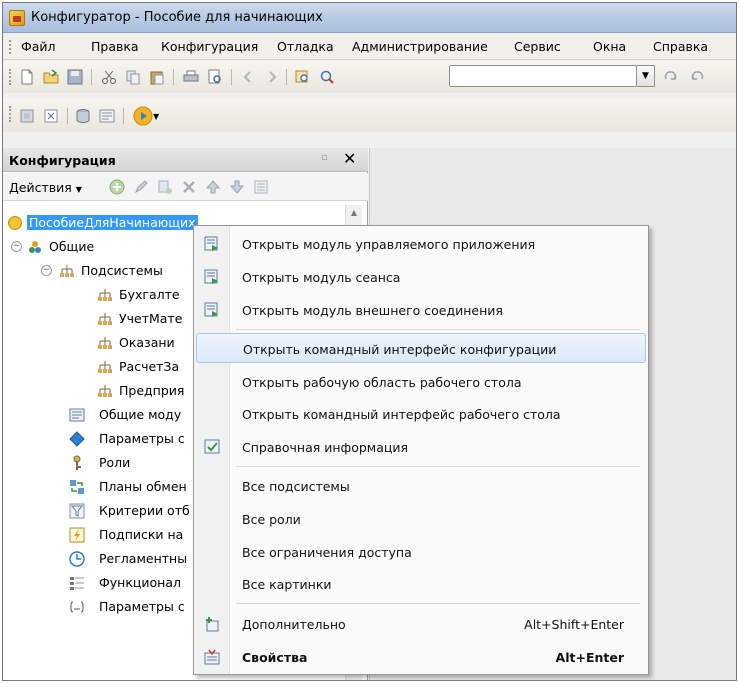 Image resolution: width=739 pixels, height=683 pixels. What do you see at coordinates (354, 213) in the screenshot?
I see `scroll-up-icon: ▲` at bounding box center [354, 213].